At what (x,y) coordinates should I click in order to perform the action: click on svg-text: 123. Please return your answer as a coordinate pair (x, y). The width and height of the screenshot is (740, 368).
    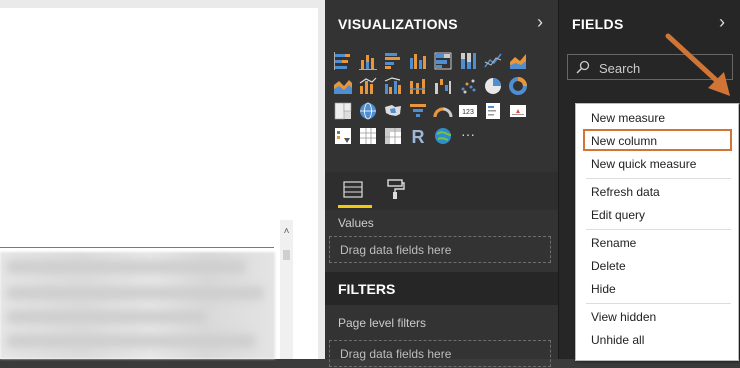
    Looking at the image, I should click on (468, 112).